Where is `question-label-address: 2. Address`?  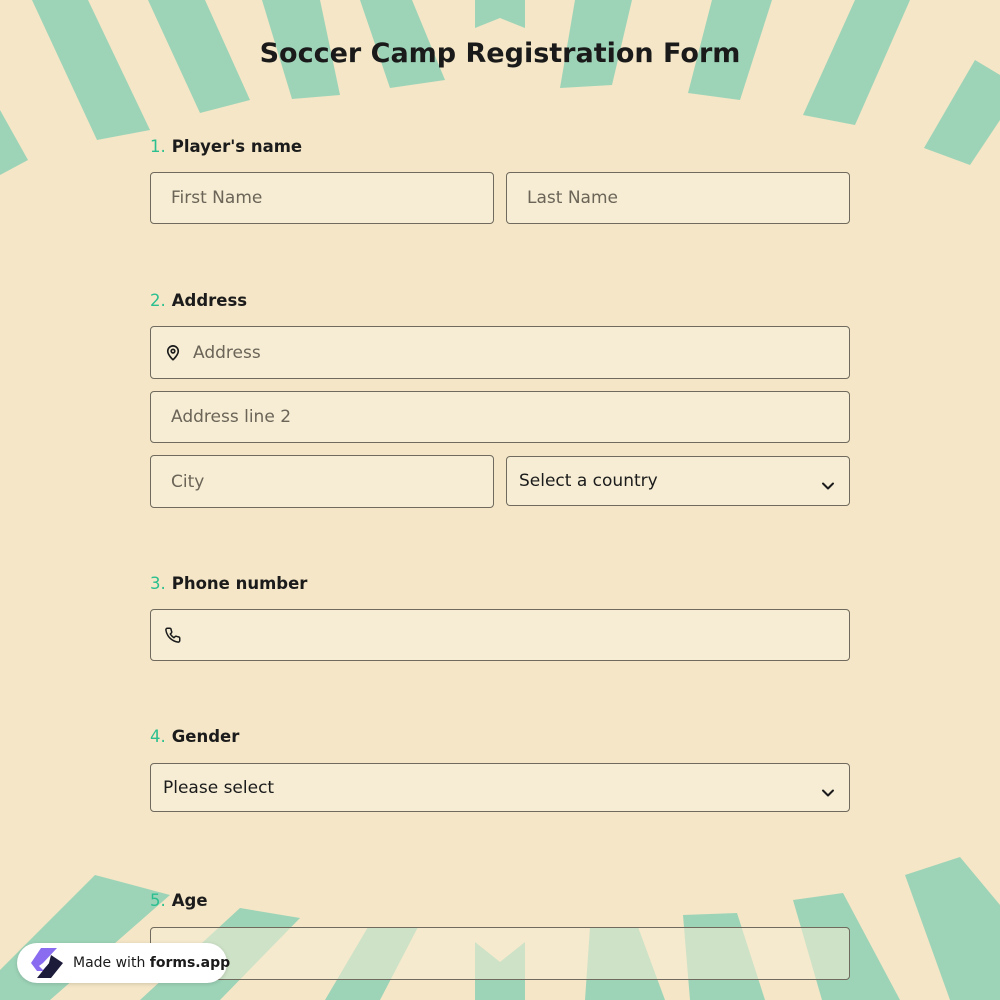
question-label-address: 2. Address is located at coordinates (198, 300).